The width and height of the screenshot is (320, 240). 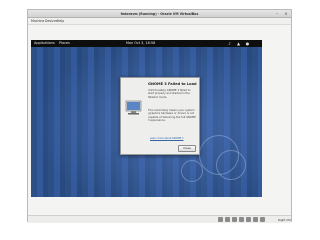 I want to click on applications-menu: Applications, so click(x=44, y=43).